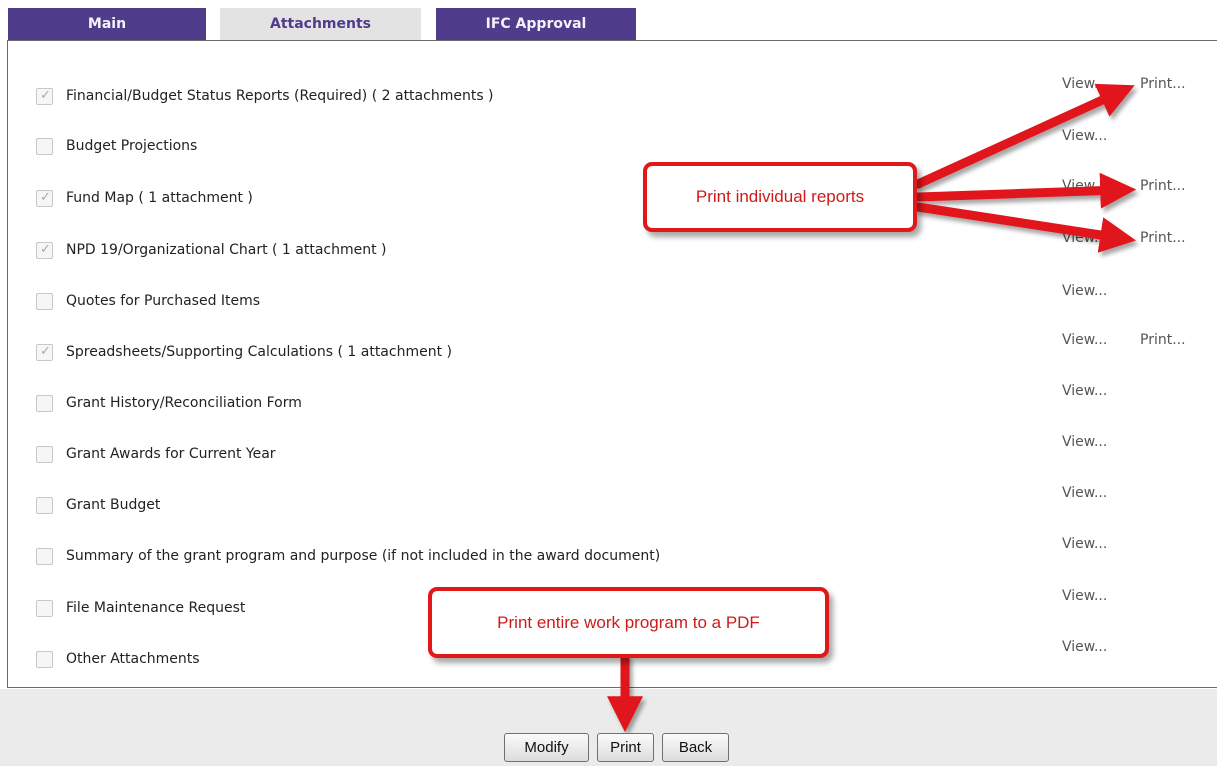  What do you see at coordinates (133, 659) in the screenshot?
I see `attachment-label: Other Attachments` at bounding box center [133, 659].